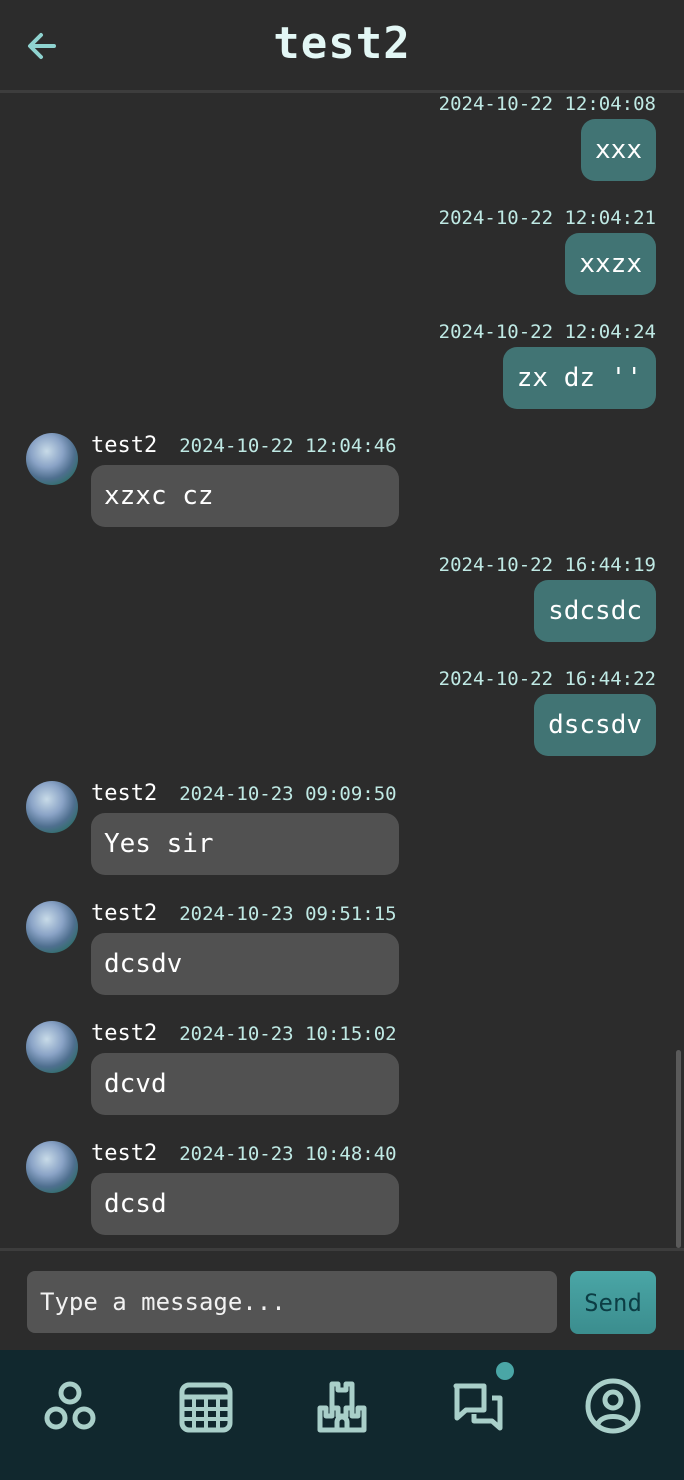 Image resolution: width=684 pixels, height=1480 pixels. What do you see at coordinates (245, 1204) in the screenshot?
I see `message-bubble: dcsd` at bounding box center [245, 1204].